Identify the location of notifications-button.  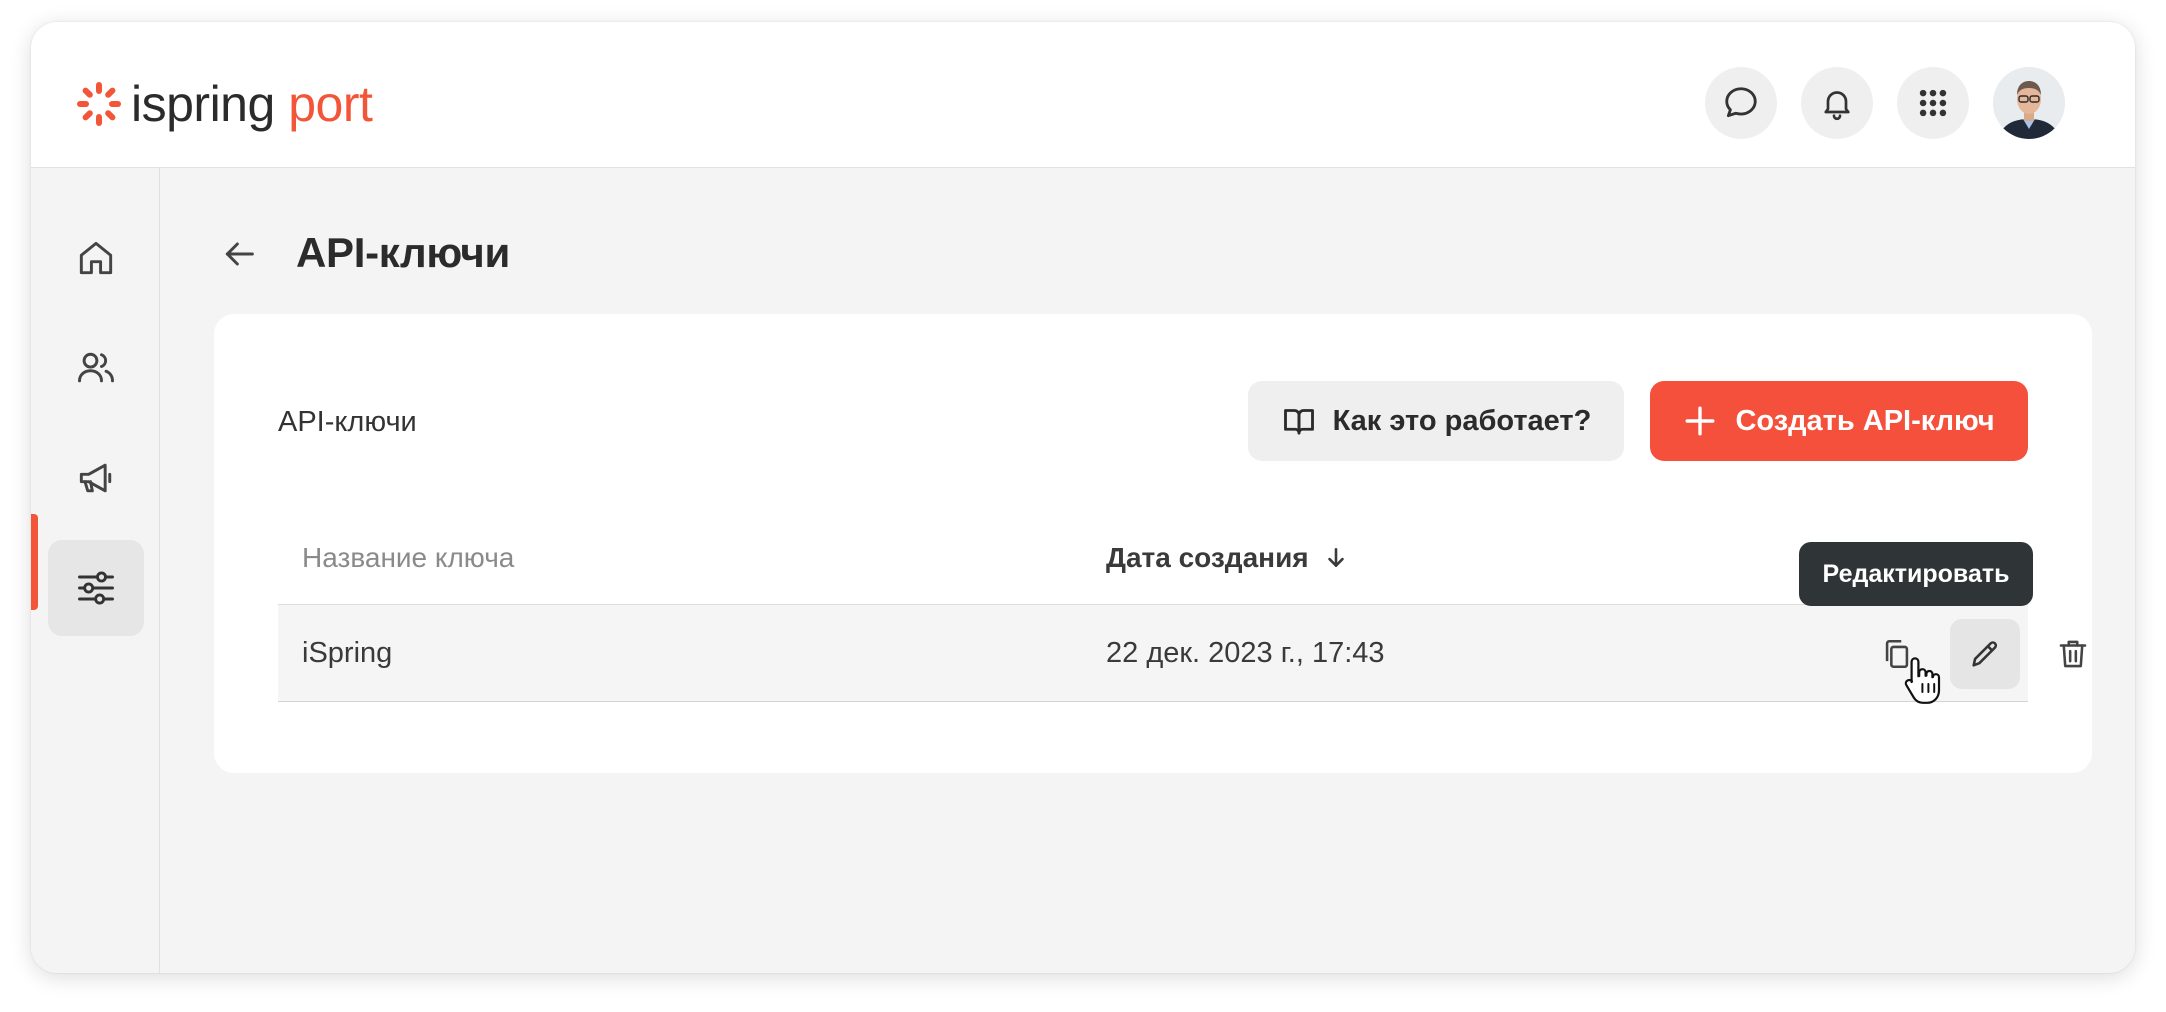
(1837, 103).